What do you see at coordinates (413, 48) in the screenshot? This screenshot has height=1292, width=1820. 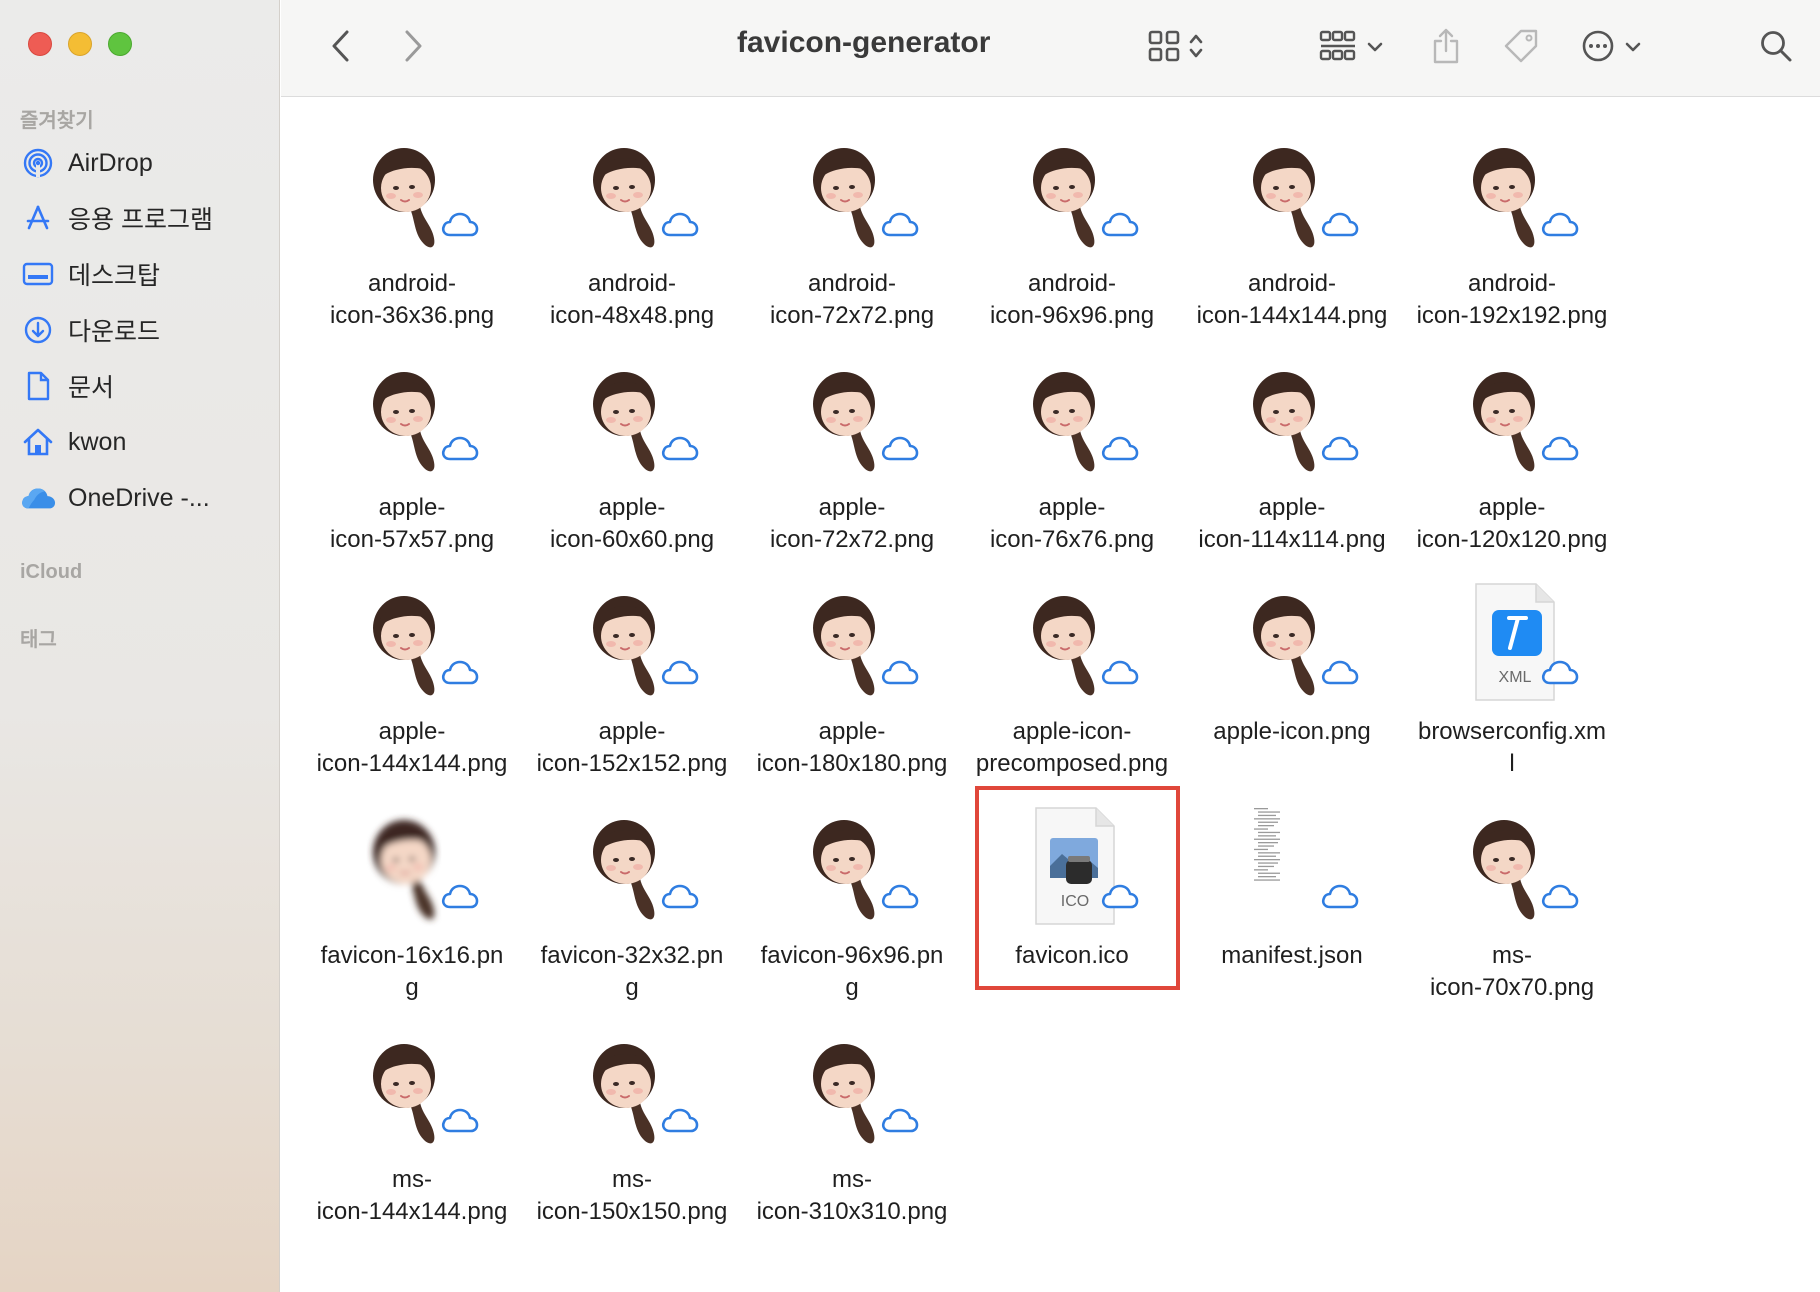 I see `forward-button` at bounding box center [413, 48].